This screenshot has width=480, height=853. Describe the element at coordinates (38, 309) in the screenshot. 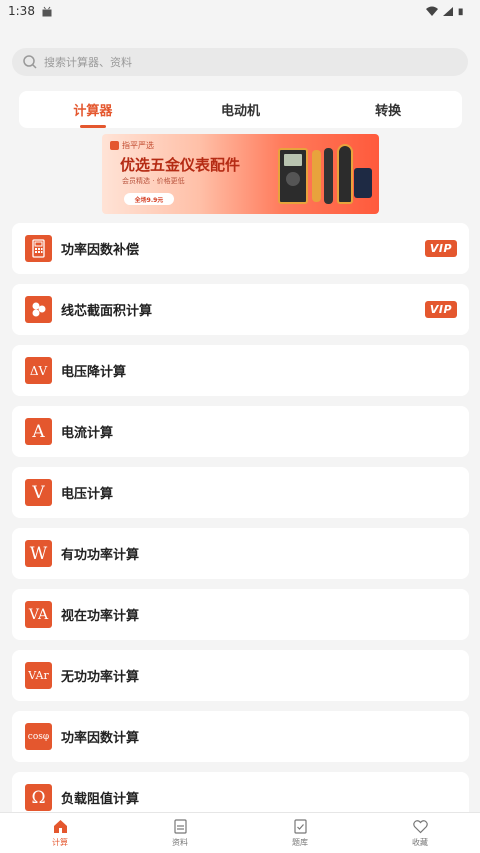

I see `wire-cores-icon` at that location.